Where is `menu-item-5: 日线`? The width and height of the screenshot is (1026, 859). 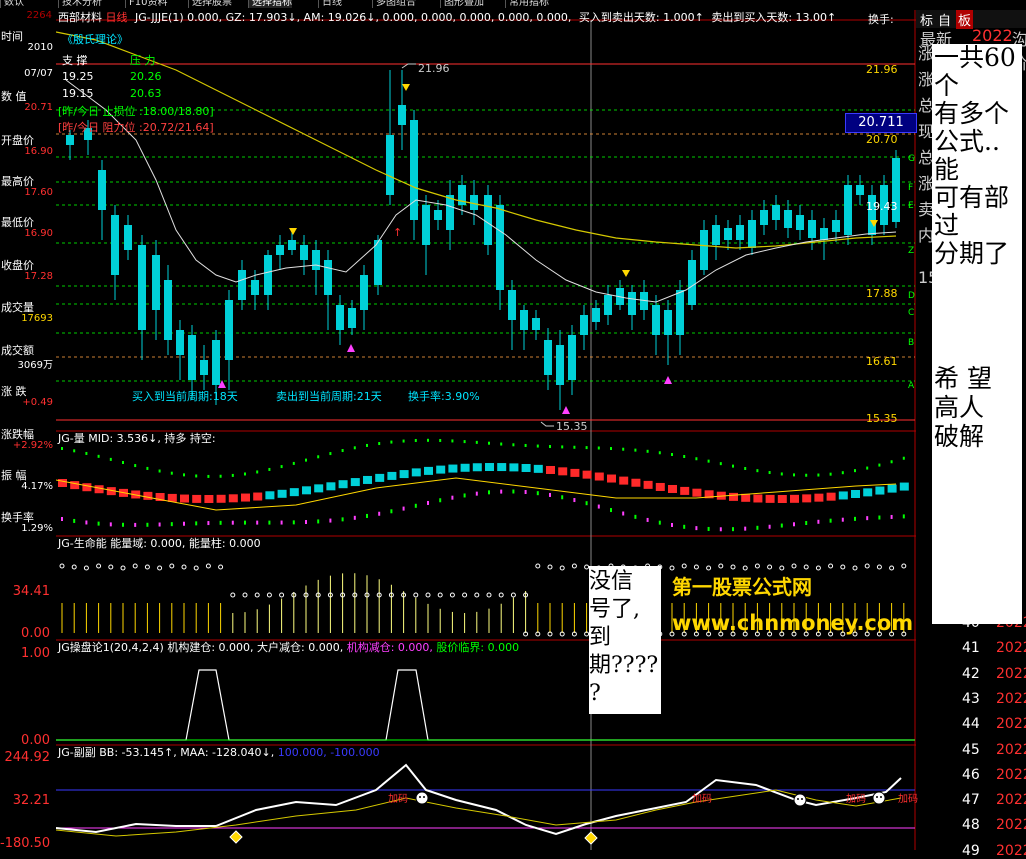
menu-item-5: 日线 is located at coordinates (330, 4).